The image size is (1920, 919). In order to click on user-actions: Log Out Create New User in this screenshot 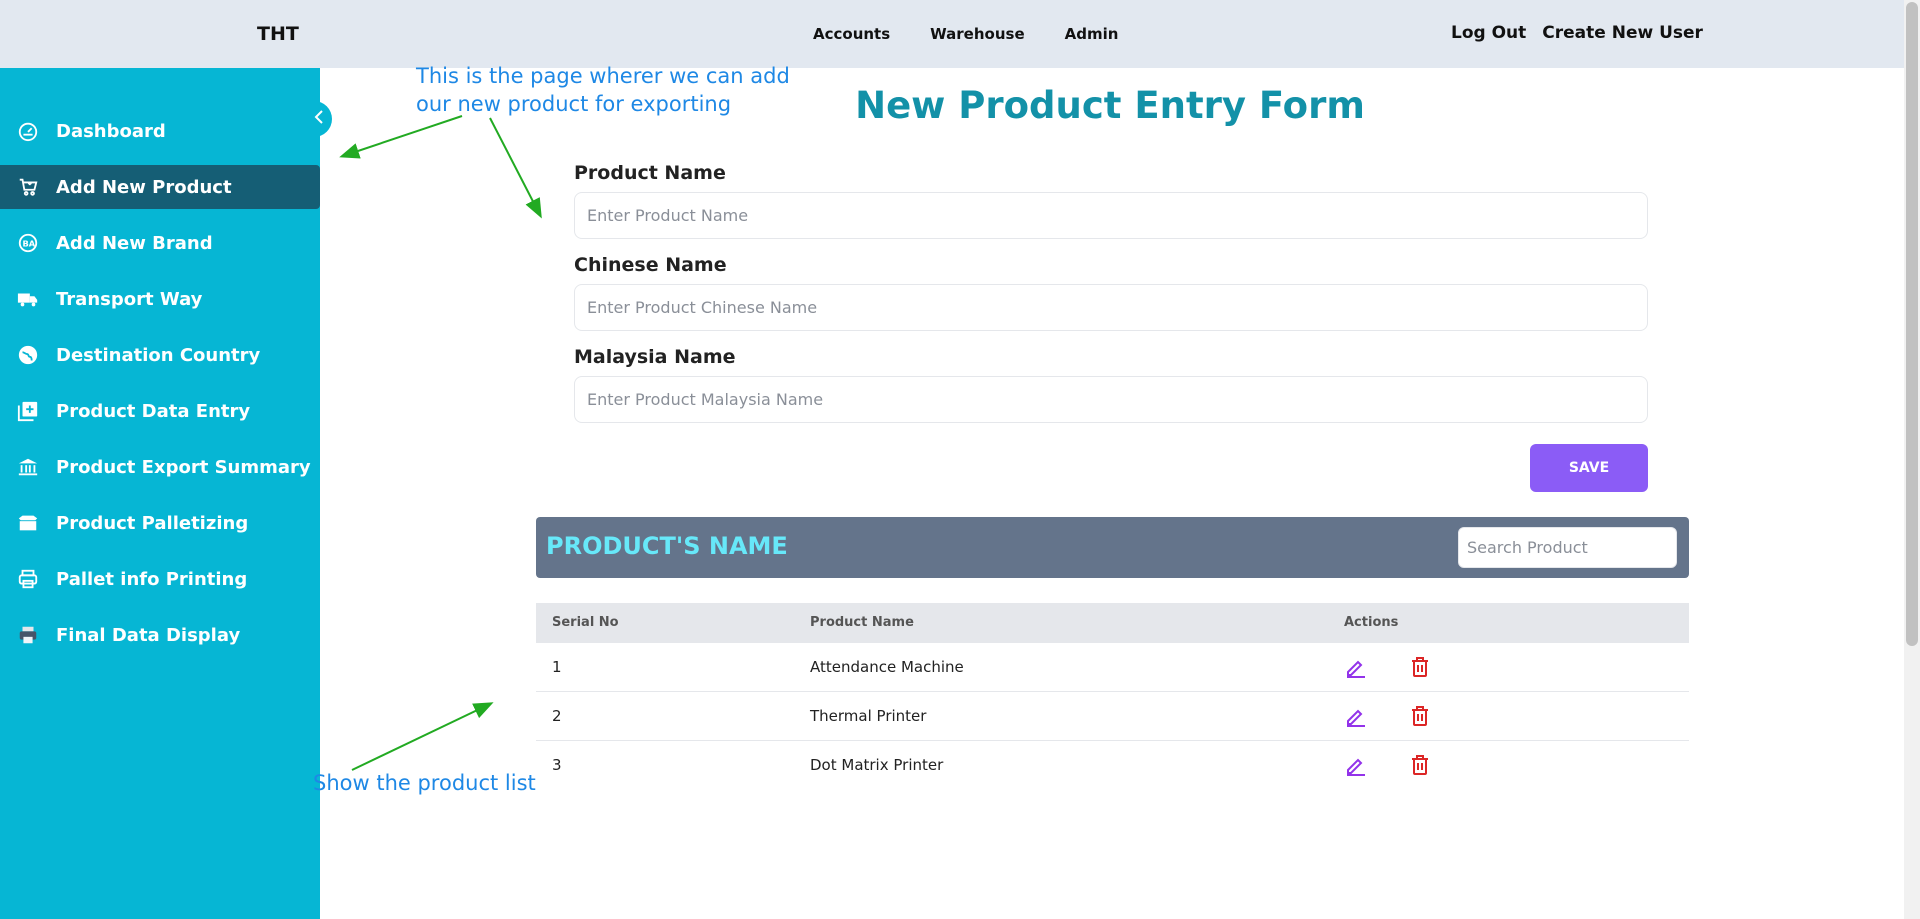, I will do `click(1577, 33)`.